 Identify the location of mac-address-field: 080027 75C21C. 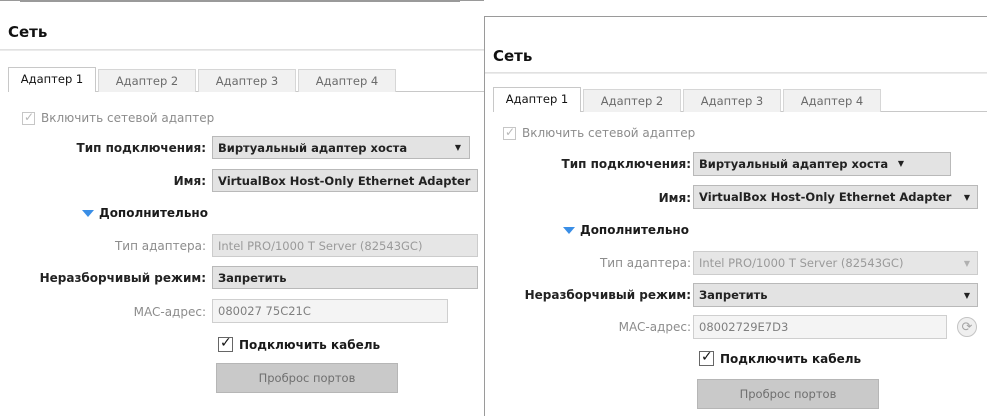
(330, 311).